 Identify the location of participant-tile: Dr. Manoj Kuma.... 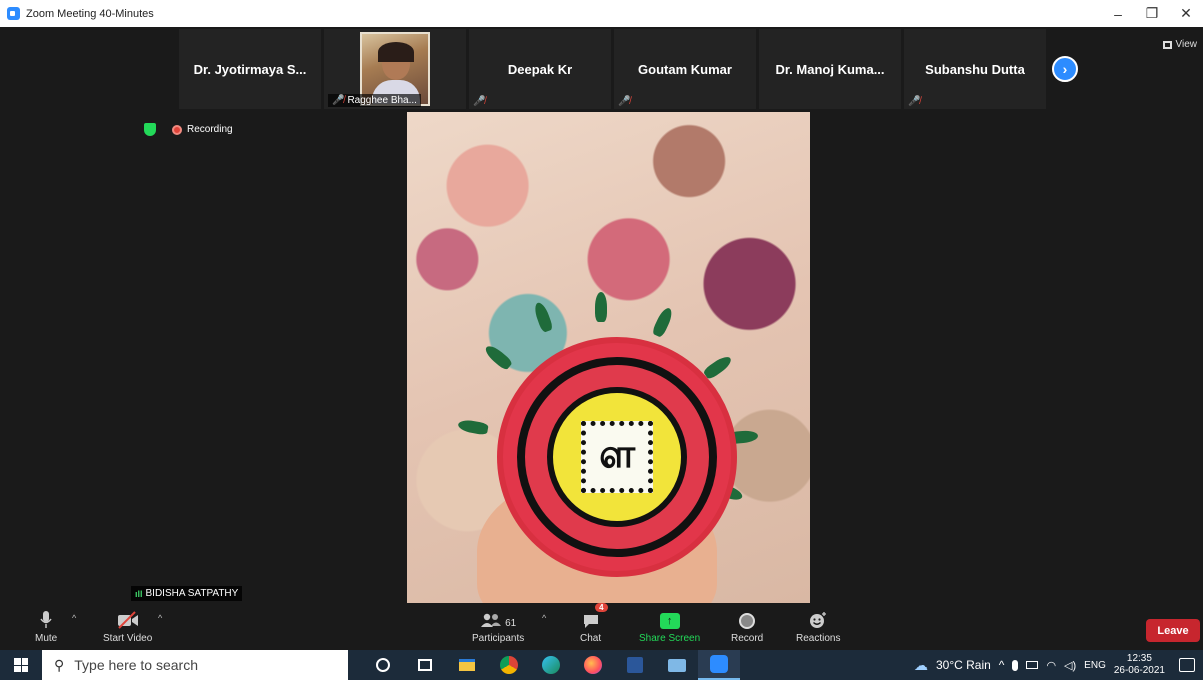
(830, 69).